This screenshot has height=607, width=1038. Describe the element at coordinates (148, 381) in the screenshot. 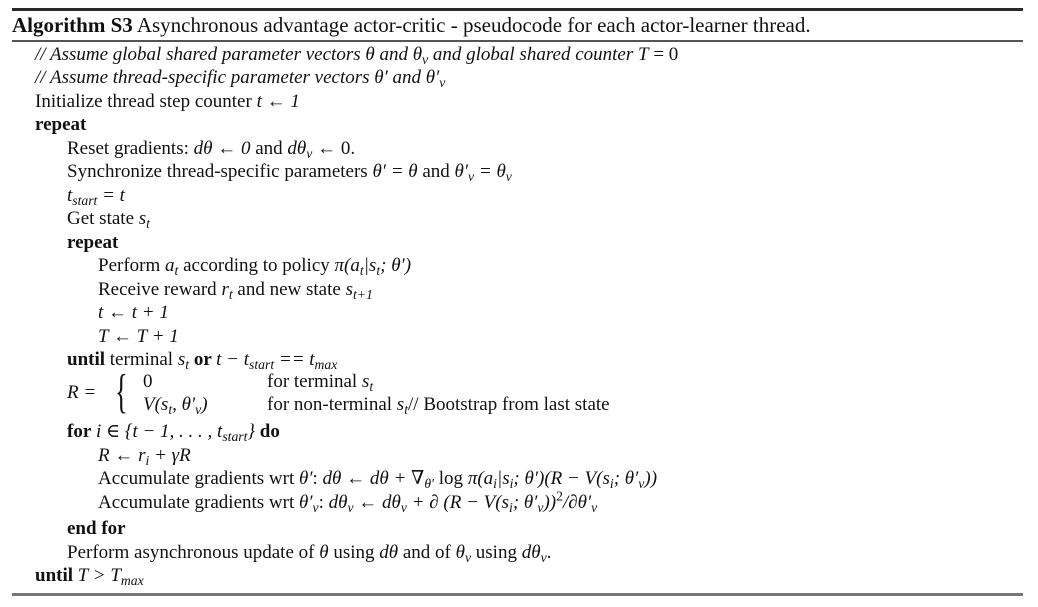

I see `case-terminal-value: 0` at that location.